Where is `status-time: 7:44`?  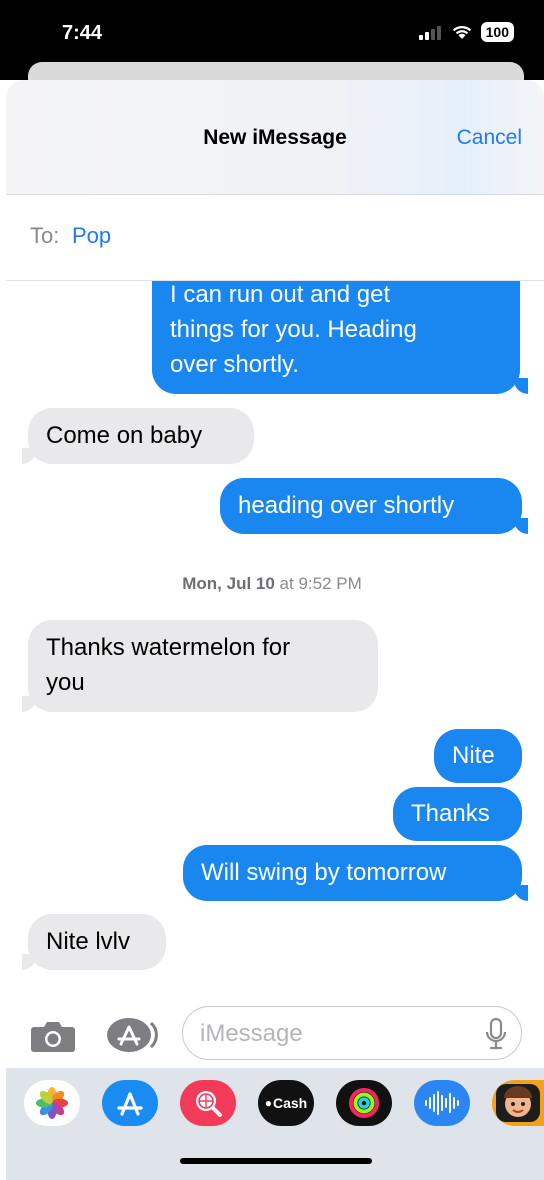 status-time: 7:44 is located at coordinates (82, 33).